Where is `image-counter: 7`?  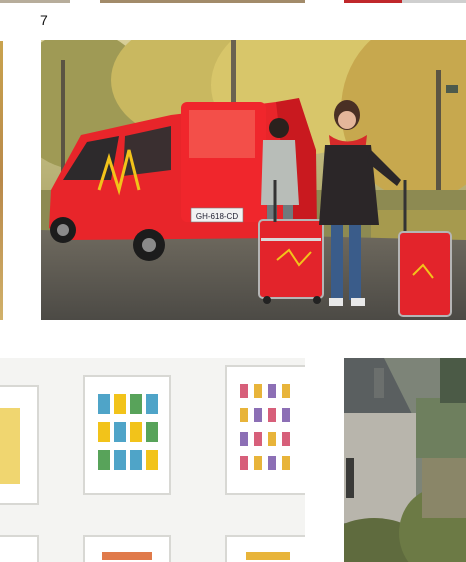 image-counter: 7 is located at coordinates (44, 20).